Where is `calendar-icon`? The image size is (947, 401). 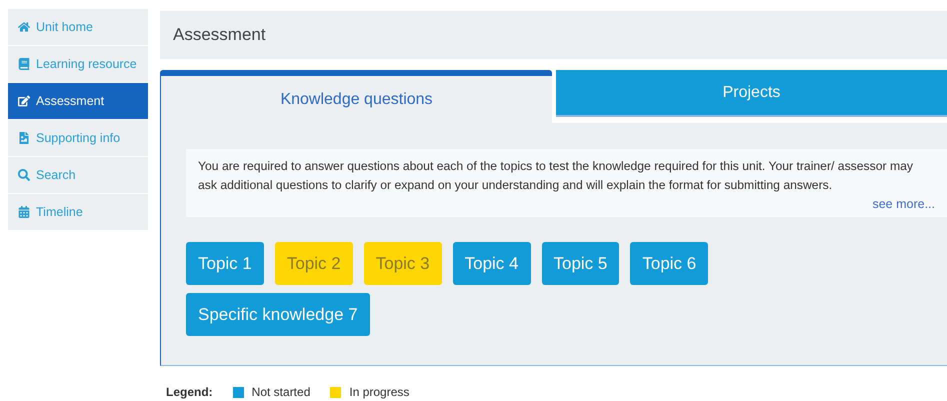 calendar-icon is located at coordinates (24, 212).